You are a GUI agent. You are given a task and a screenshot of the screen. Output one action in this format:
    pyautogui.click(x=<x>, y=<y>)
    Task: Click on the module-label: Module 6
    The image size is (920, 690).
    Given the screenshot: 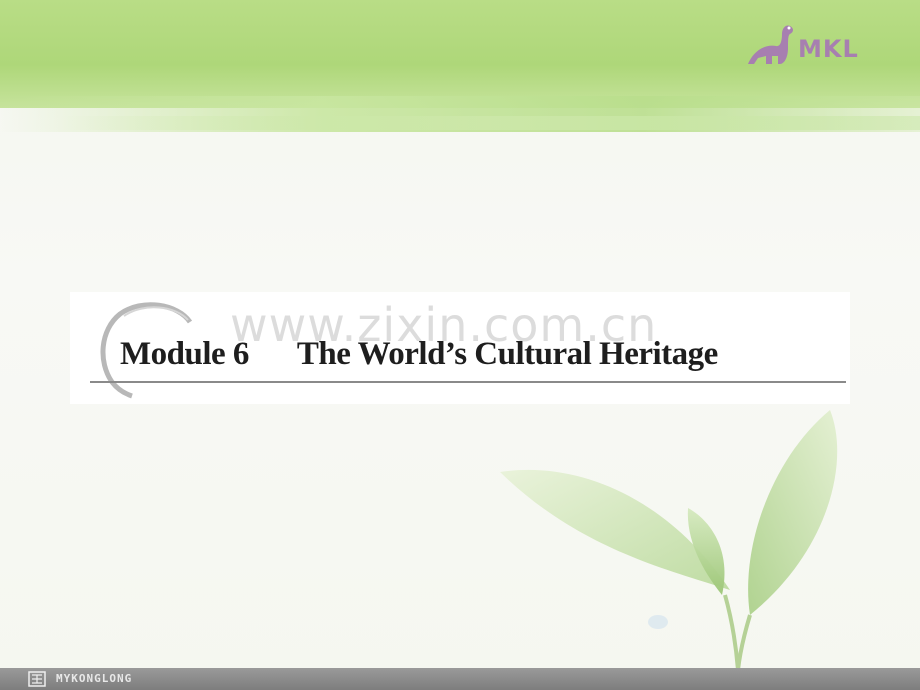 What is the action you would take?
    pyautogui.click(x=184, y=354)
    